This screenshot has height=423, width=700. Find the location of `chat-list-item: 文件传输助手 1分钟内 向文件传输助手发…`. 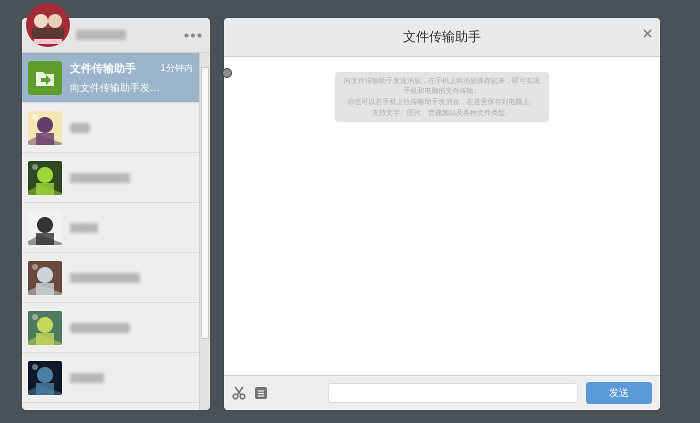

chat-list-item: 文件传输助手 1分钟内 向文件传输助手发… is located at coordinates (110, 78).